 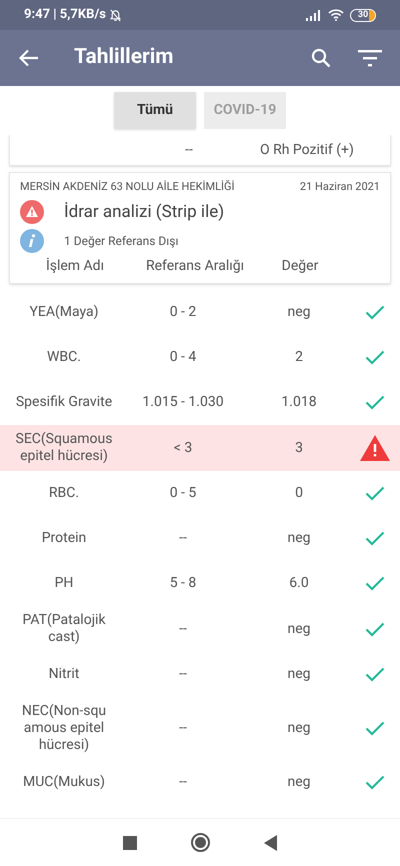 What do you see at coordinates (314, 15) in the screenshot?
I see `signal-icon` at bounding box center [314, 15].